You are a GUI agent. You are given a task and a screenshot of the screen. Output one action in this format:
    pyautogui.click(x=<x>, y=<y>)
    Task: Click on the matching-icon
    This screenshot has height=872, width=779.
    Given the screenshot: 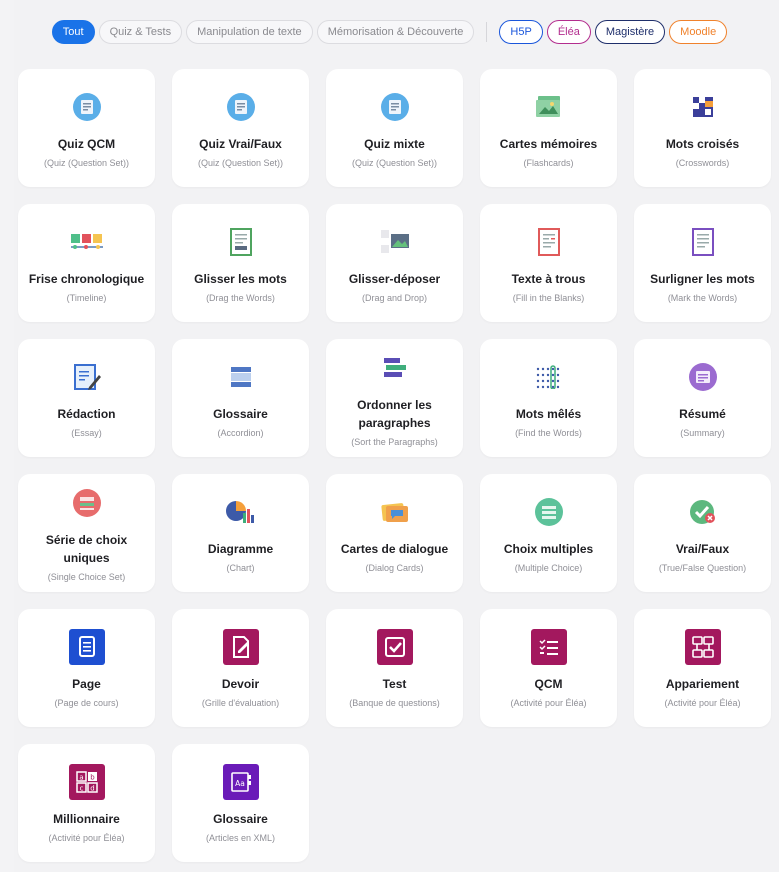 What is the action you would take?
    pyautogui.click(x=703, y=647)
    